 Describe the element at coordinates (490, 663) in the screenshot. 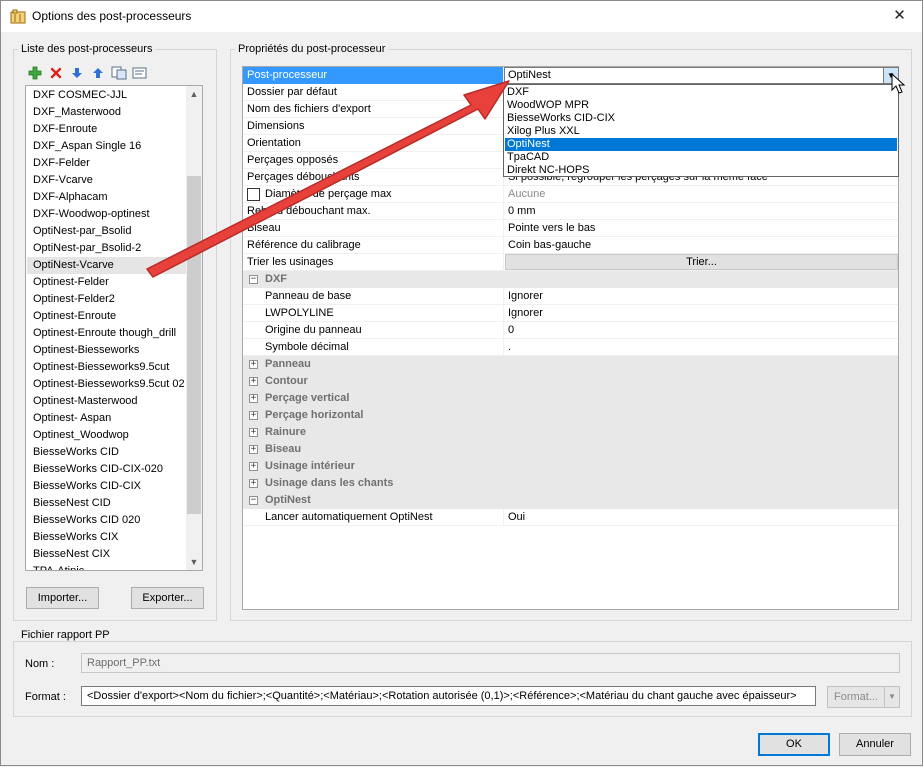

I see `report-name-field: Rapport_PP.txt` at that location.